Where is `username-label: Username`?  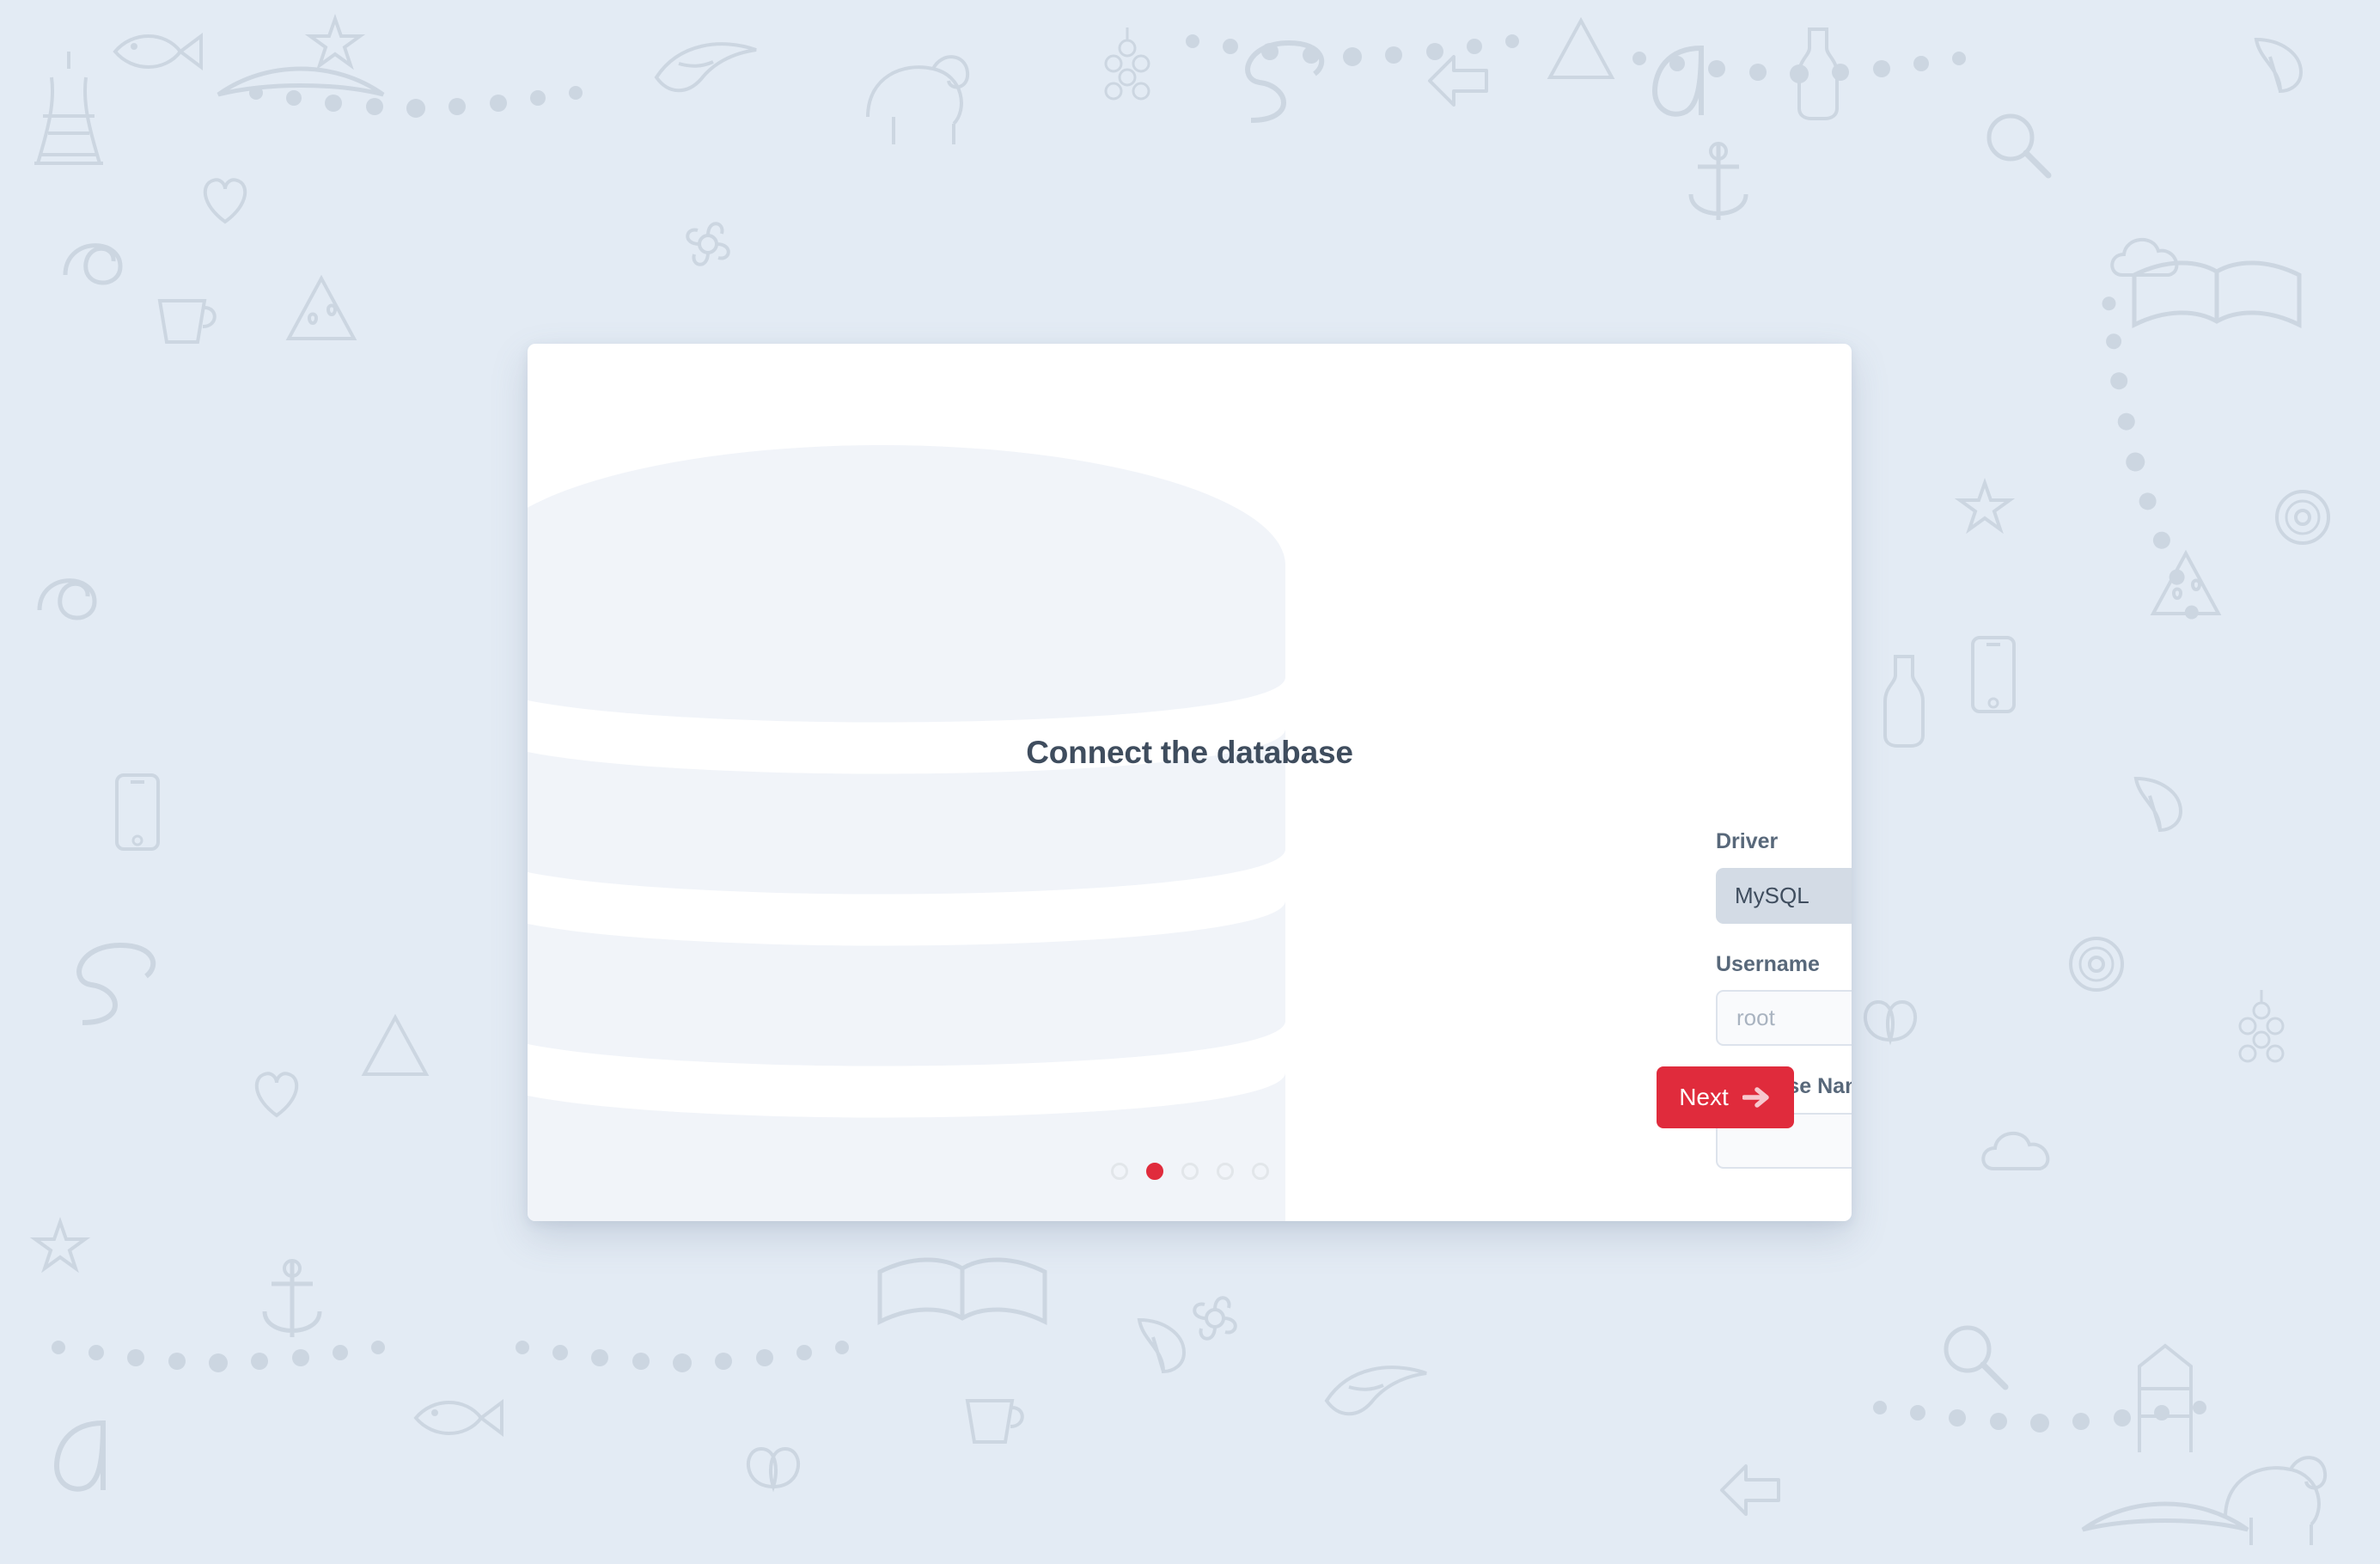
username-label: Username is located at coordinates (1768, 963).